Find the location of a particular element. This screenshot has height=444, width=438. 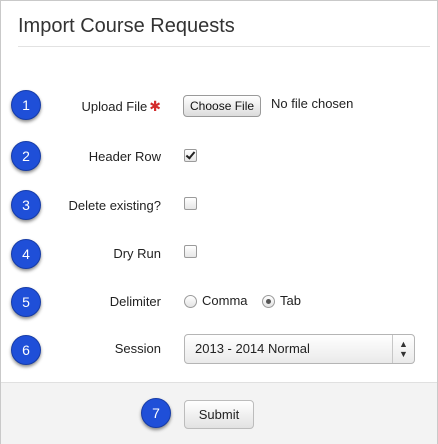

submit-button: Submit is located at coordinates (219, 414).